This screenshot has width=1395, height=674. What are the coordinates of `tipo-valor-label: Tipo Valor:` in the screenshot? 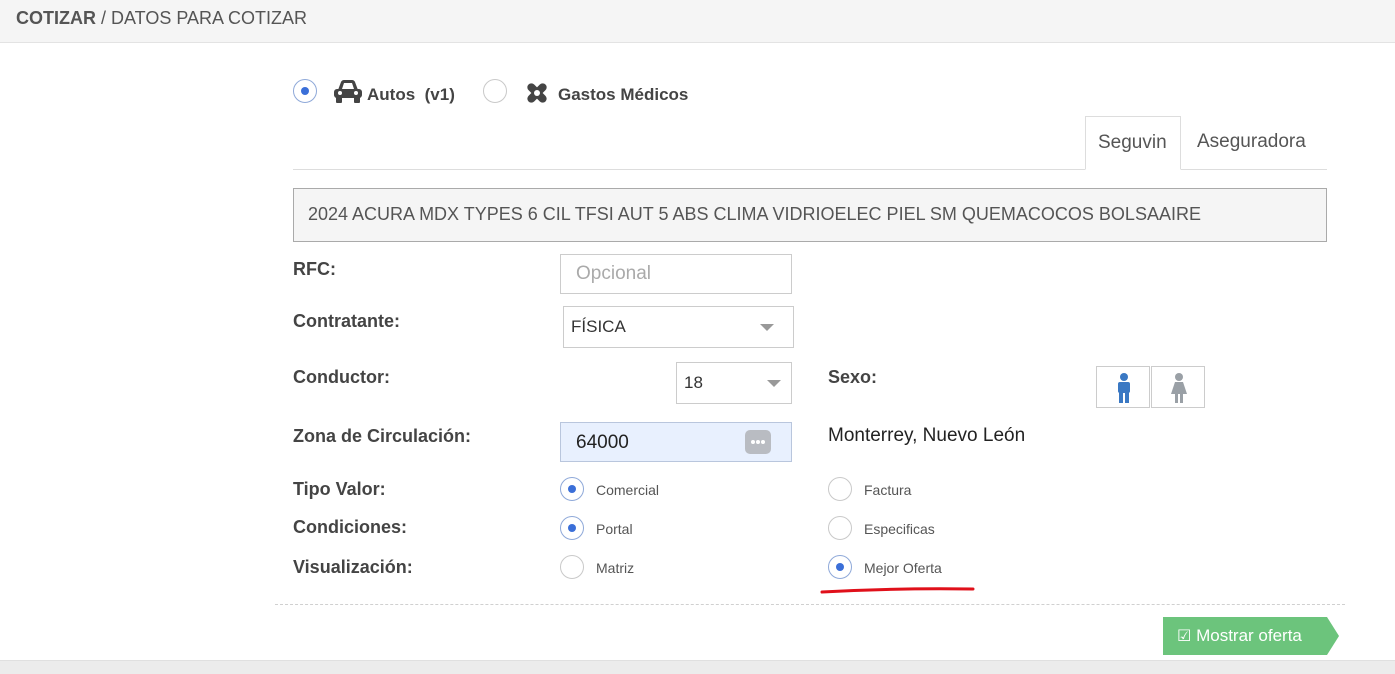 It's located at (339, 489).